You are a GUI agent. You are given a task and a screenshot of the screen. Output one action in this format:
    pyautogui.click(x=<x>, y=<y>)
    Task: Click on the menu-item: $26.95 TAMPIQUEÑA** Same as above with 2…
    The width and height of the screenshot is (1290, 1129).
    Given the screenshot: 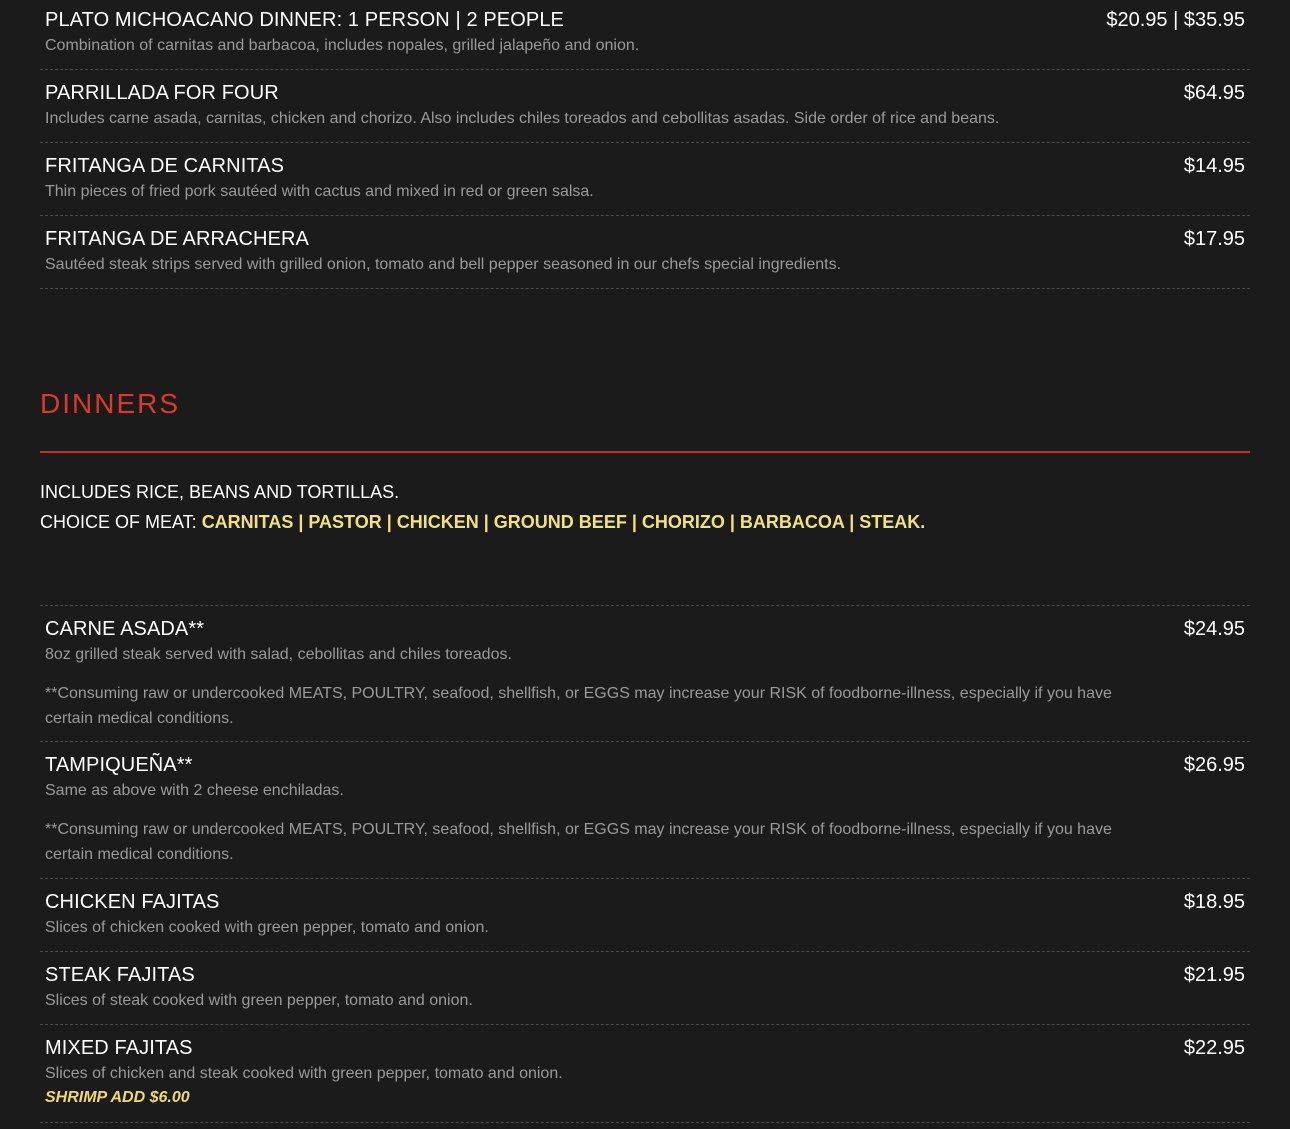 What is the action you would take?
    pyautogui.click(x=645, y=810)
    